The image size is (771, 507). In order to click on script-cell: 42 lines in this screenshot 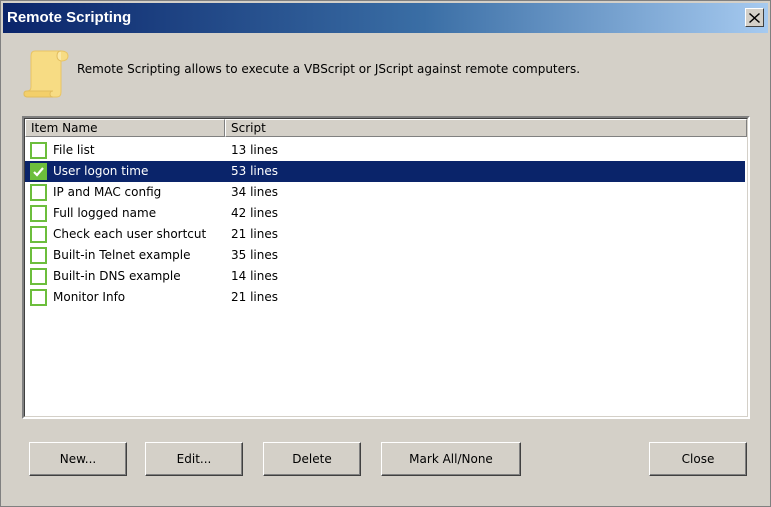, I will do `click(254, 213)`.